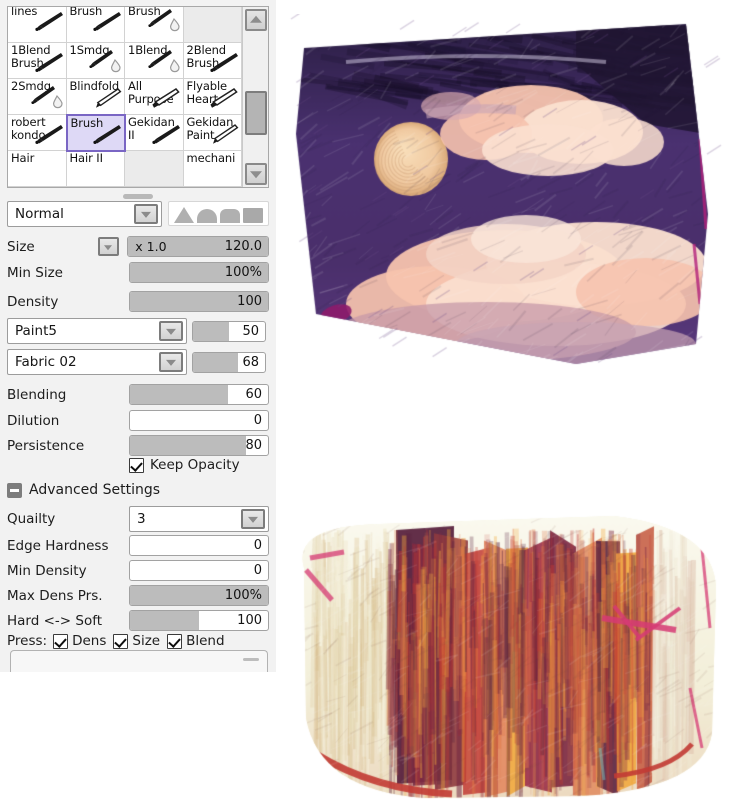 The image size is (736, 807). Describe the element at coordinates (46, 445) in the screenshot. I see `persistence-label: Persistence` at that location.